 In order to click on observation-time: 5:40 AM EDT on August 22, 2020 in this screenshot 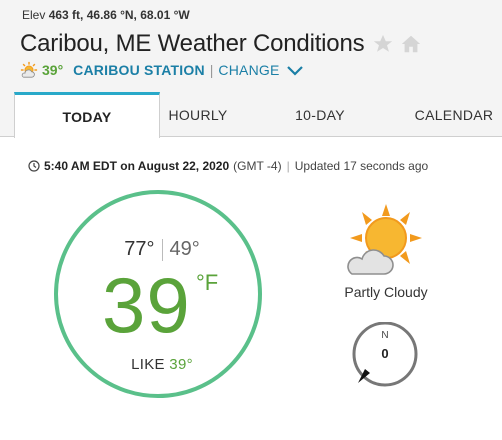, I will do `click(137, 166)`.